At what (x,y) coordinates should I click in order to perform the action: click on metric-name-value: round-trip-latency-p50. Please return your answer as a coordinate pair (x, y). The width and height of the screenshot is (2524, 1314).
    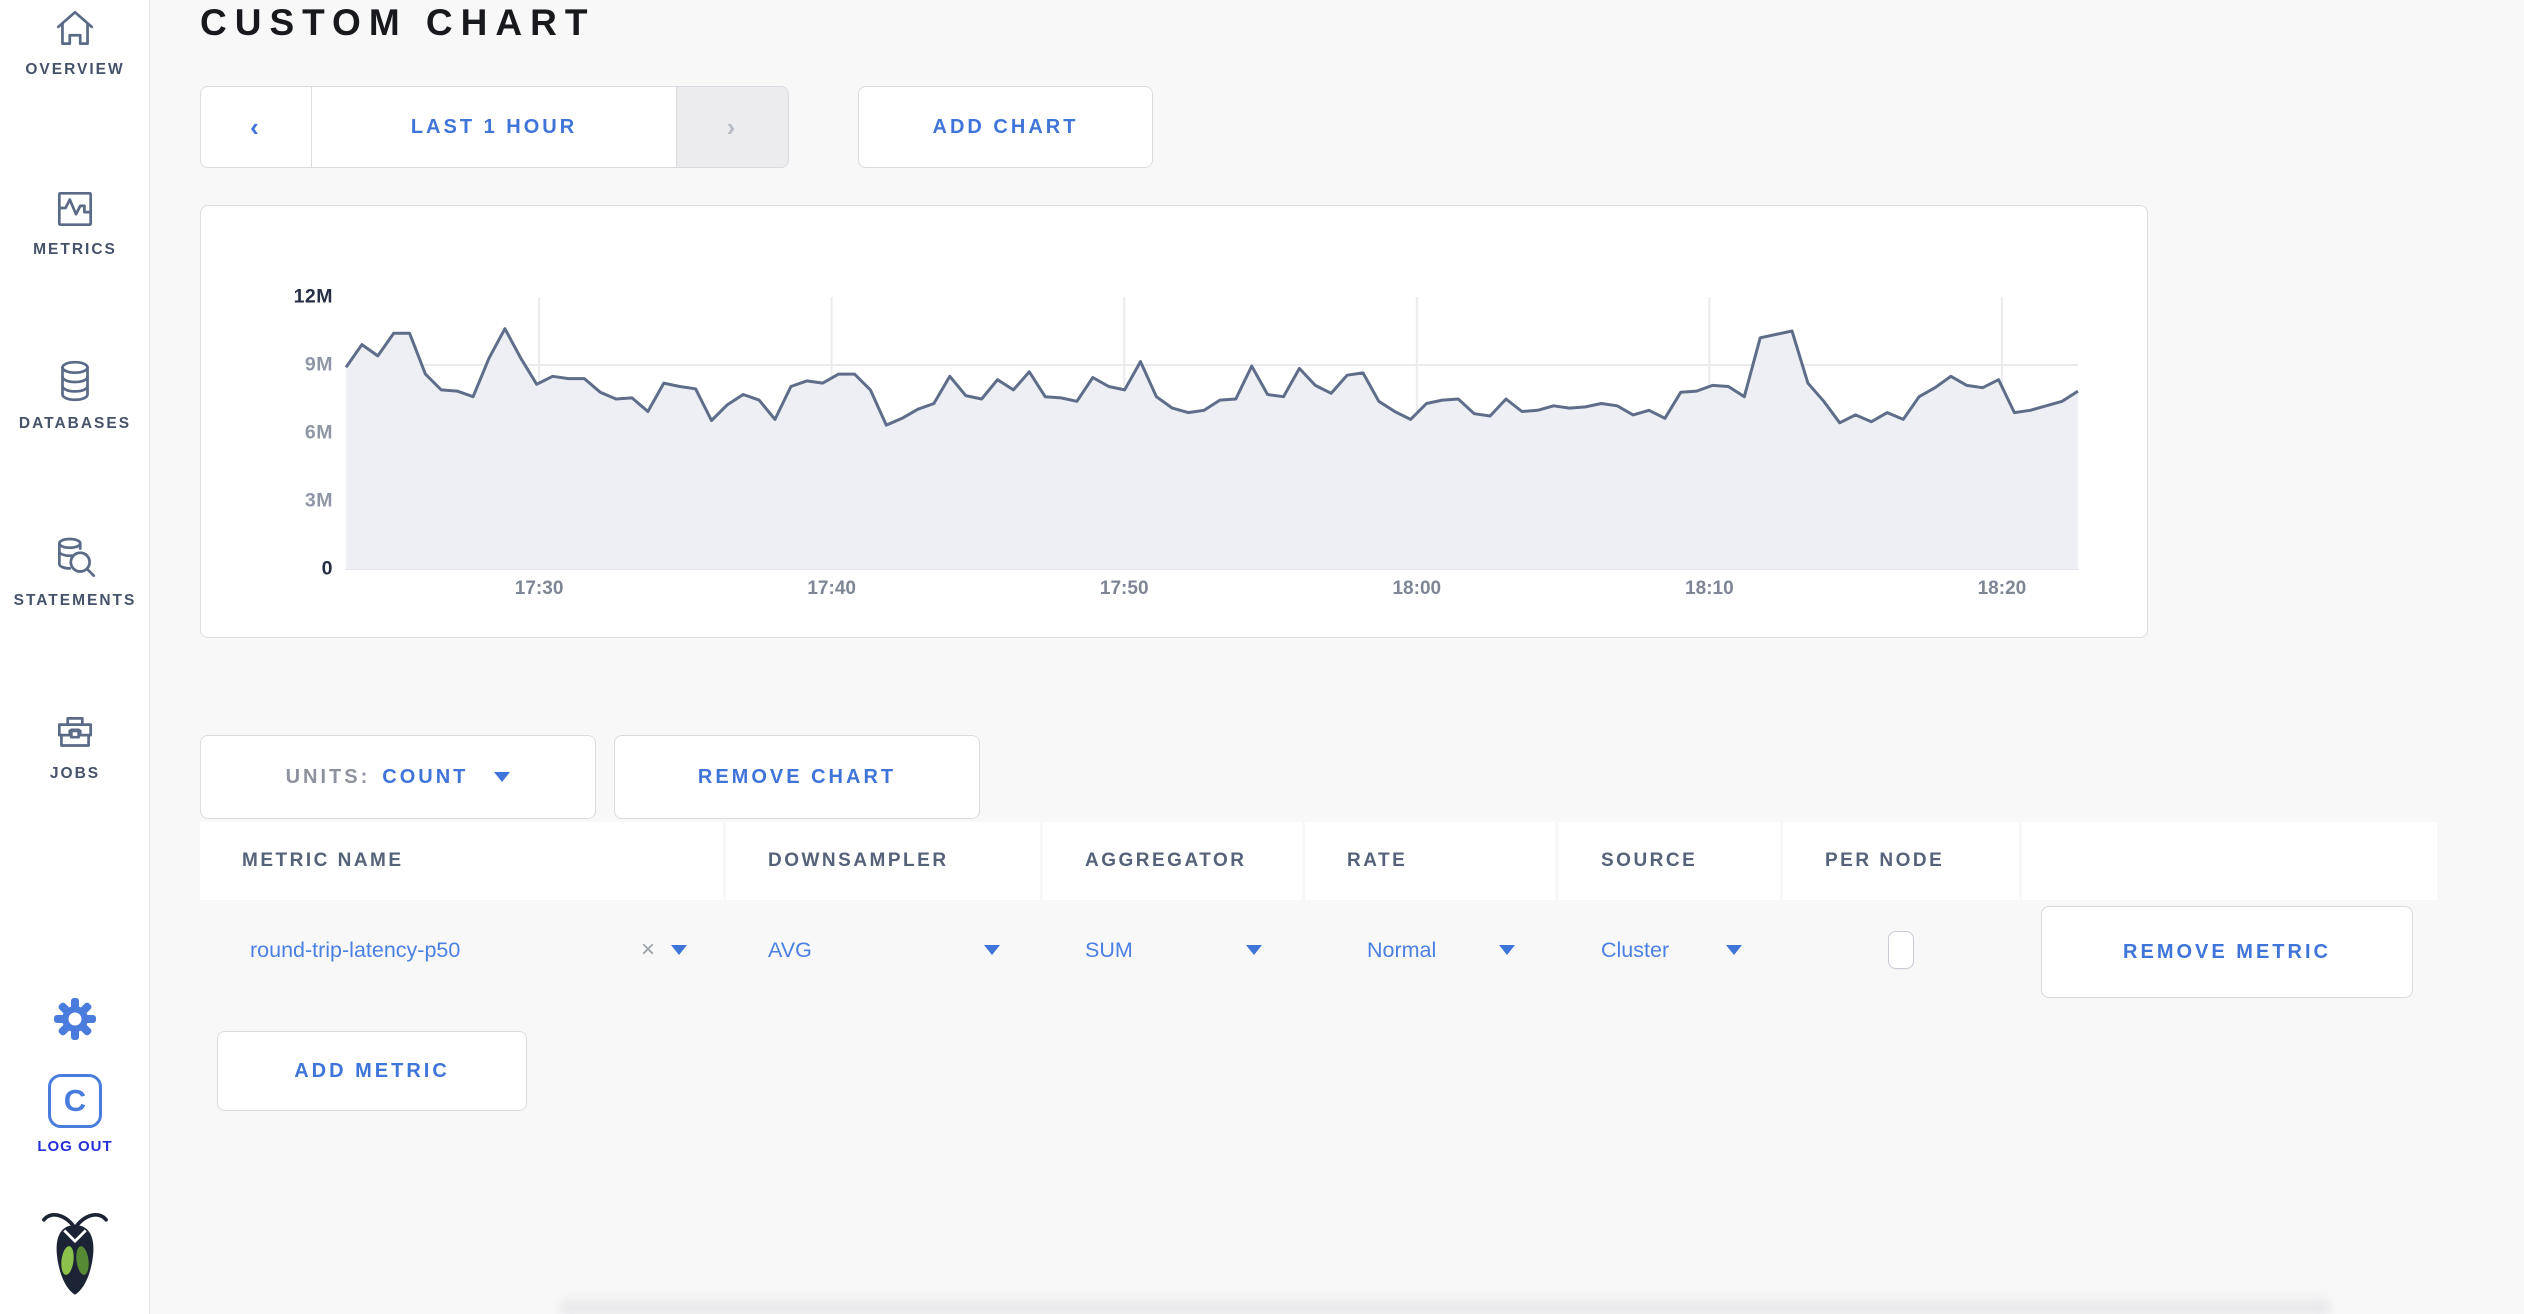
    Looking at the image, I should click on (355, 949).